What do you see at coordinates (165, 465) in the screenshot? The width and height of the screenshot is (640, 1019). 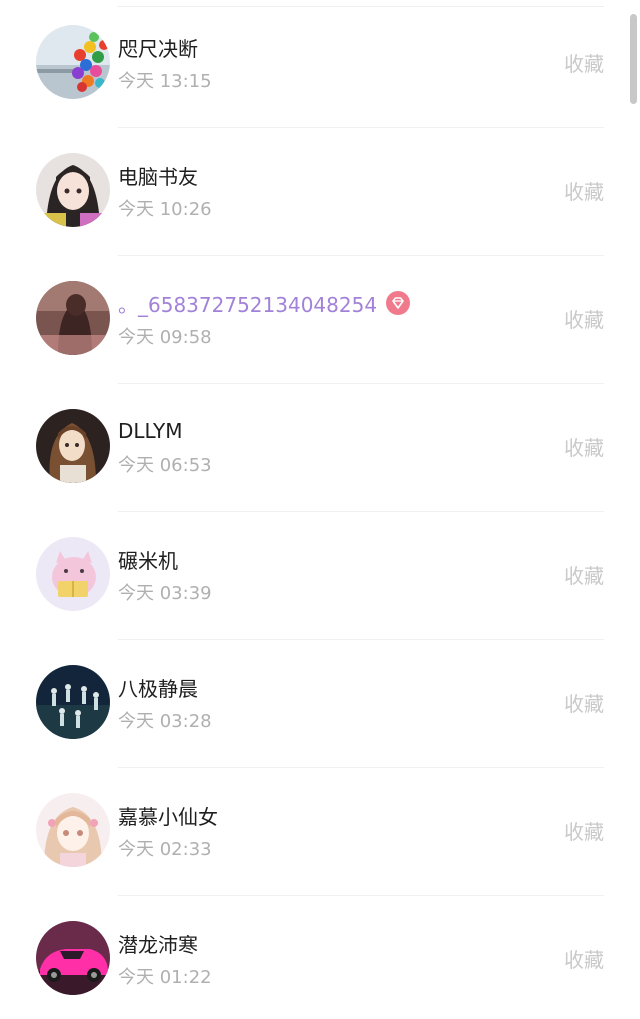 I see `timestamp: 今天 06:53` at bounding box center [165, 465].